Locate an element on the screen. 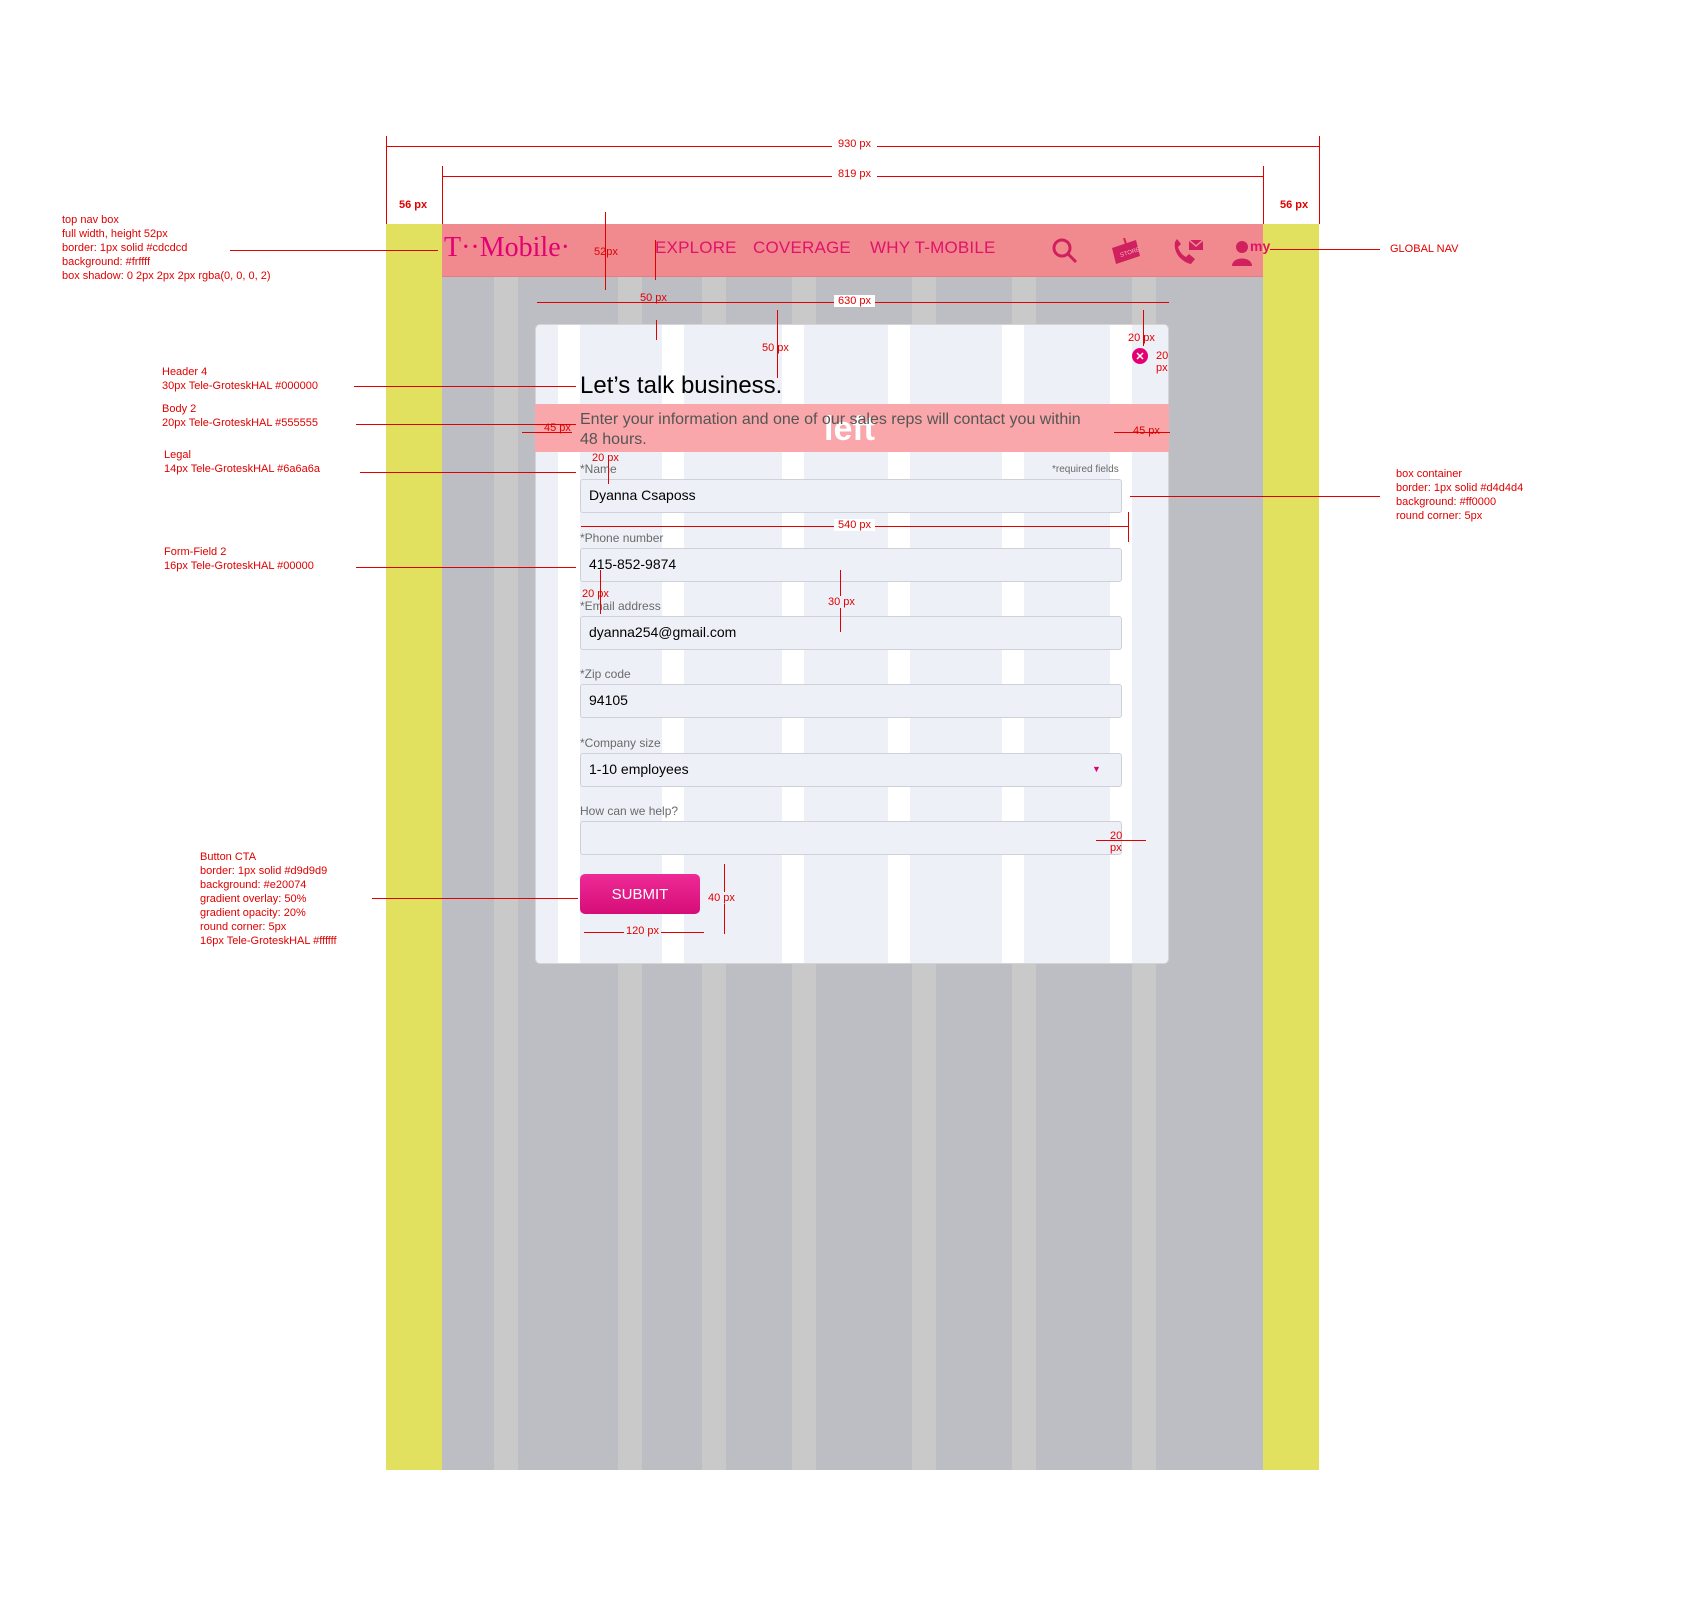  help-label: How can we help? is located at coordinates (629, 811).